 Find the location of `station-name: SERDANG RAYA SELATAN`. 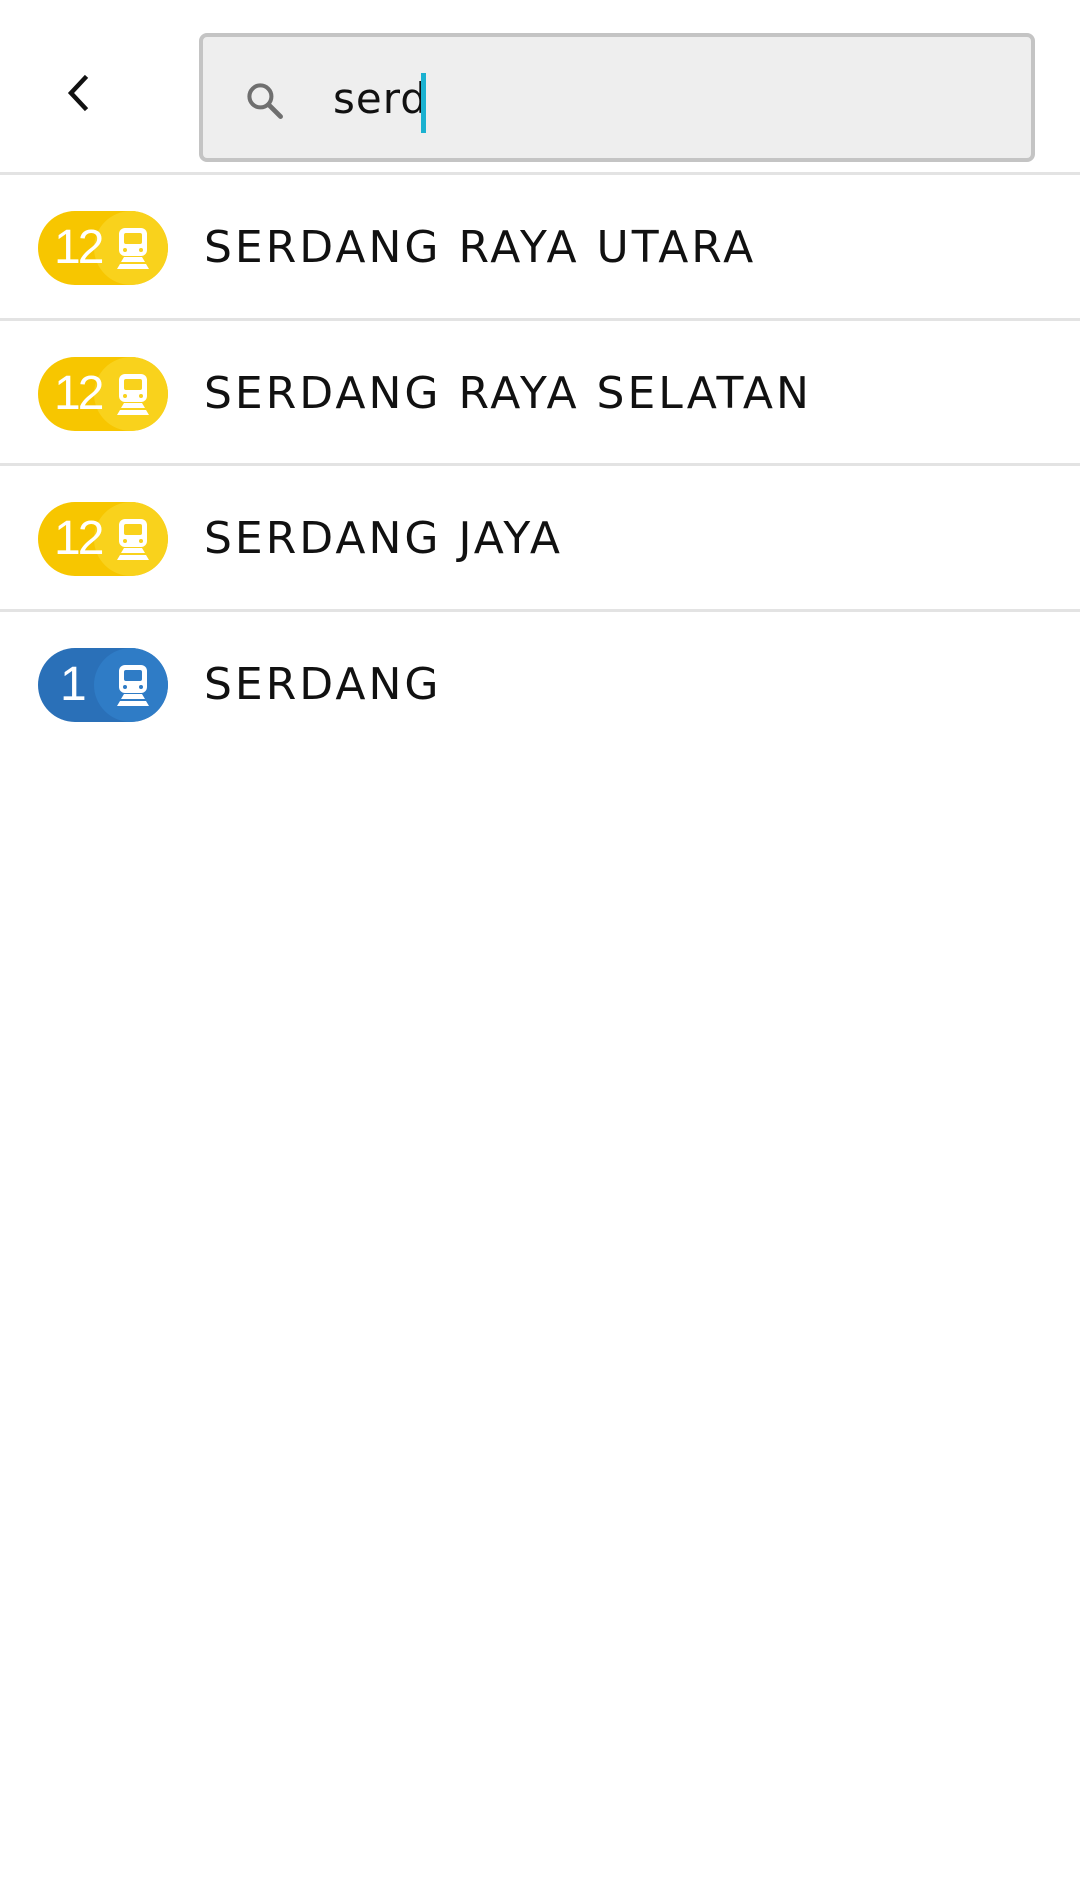

station-name: SERDANG RAYA SELATAN is located at coordinates (508, 393).